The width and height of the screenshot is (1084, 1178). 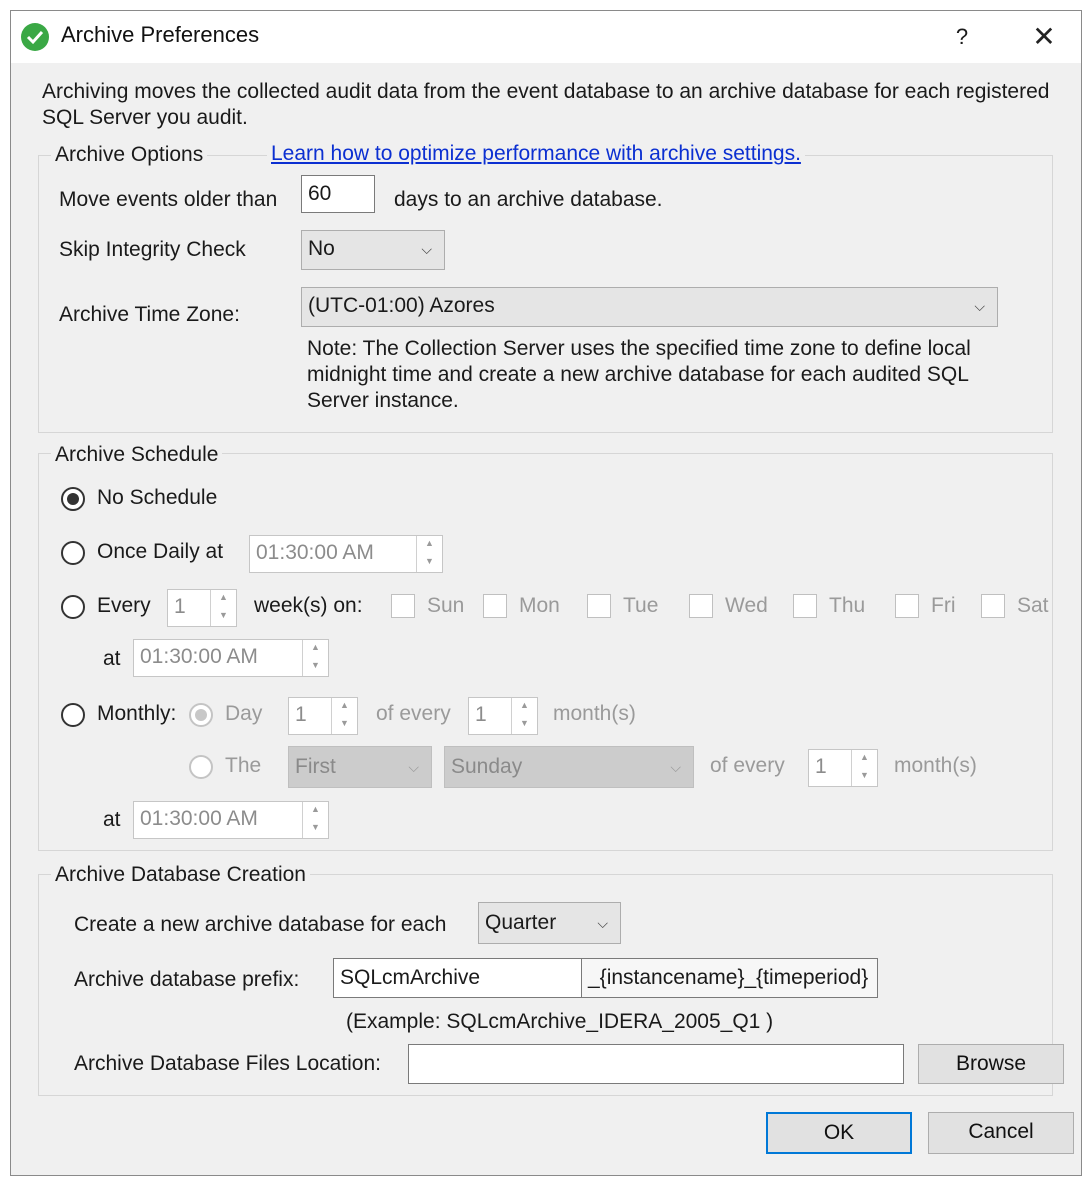 What do you see at coordinates (124, 605) in the screenshot?
I see `every-label: Every` at bounding box center [124, 605].